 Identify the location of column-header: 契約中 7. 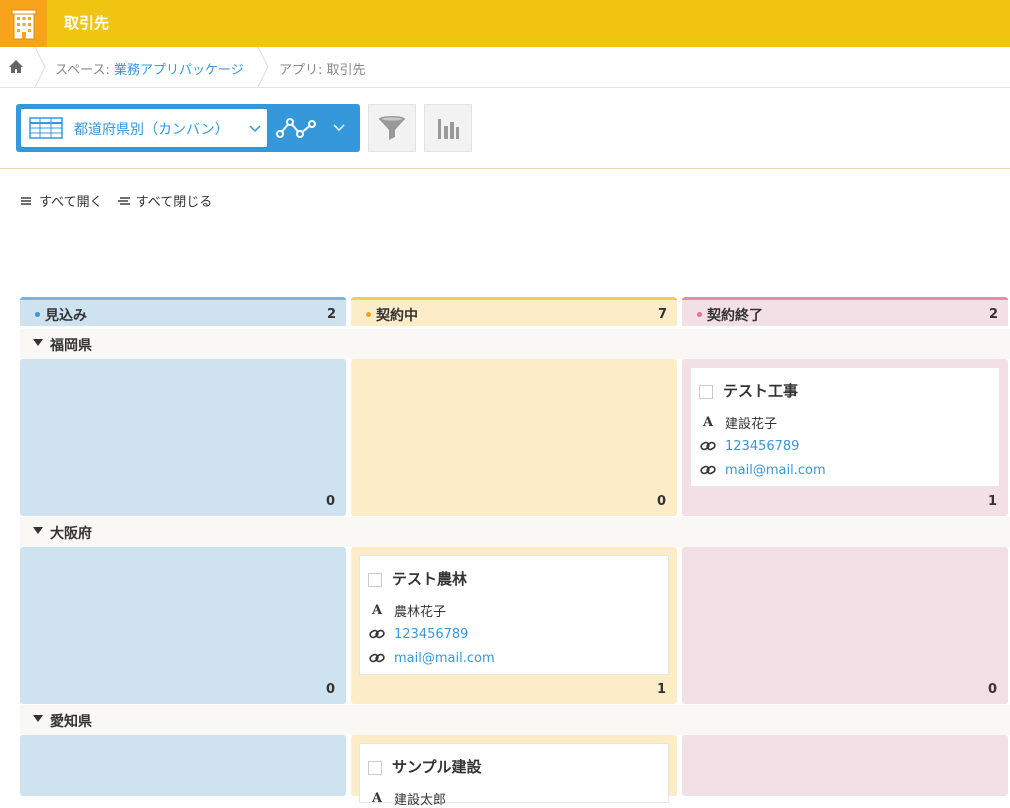
(514, 311).